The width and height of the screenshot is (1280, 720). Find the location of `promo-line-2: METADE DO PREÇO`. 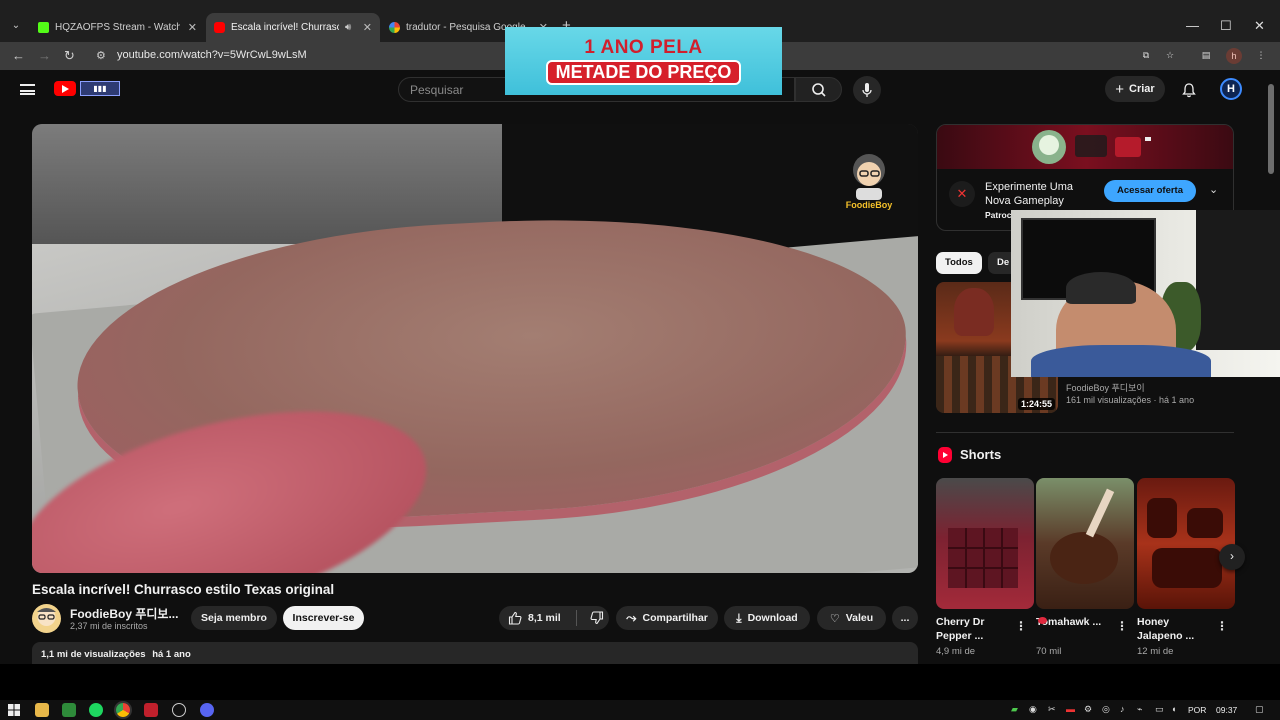

promo-line-2: METADE DO PREÇO is located at coordinates (643, 72).